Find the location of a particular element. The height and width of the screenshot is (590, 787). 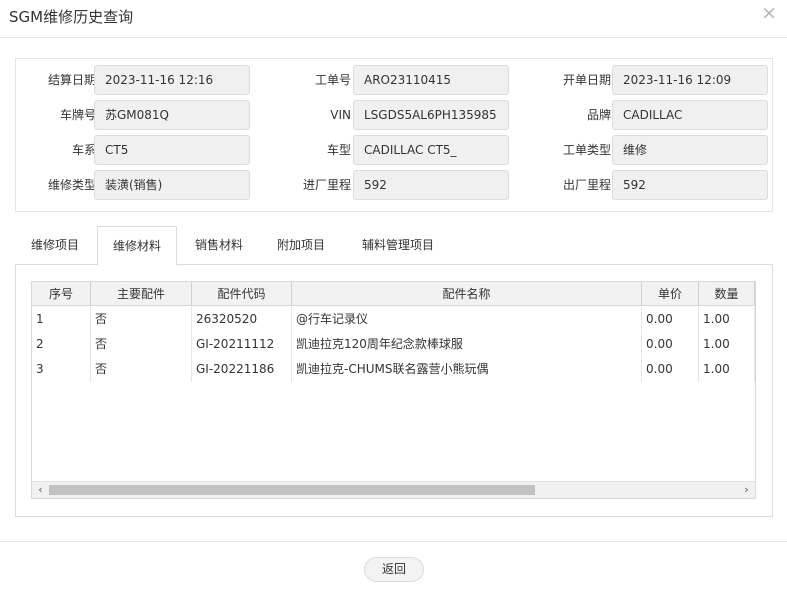

model-field: CADILLAC CT5_ is located at coordinates (431, 150).